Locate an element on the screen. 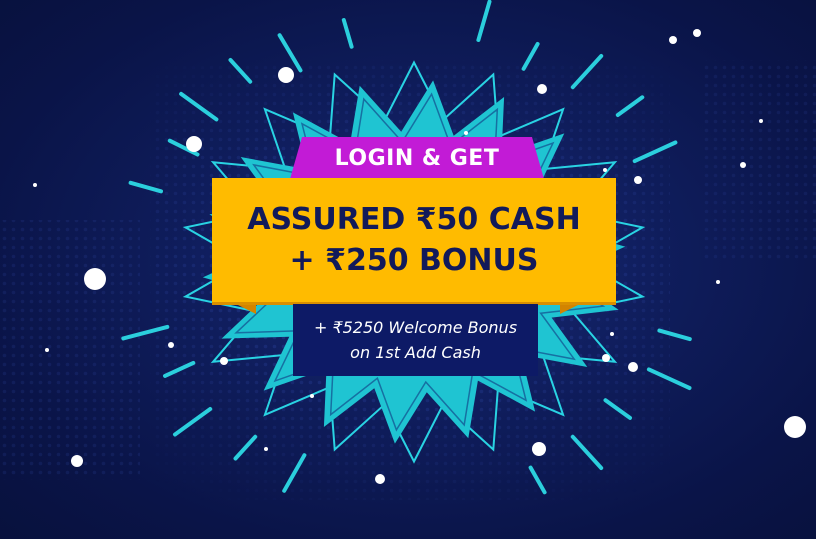  ribbon-fold-left is located at coordinates (244, 308).